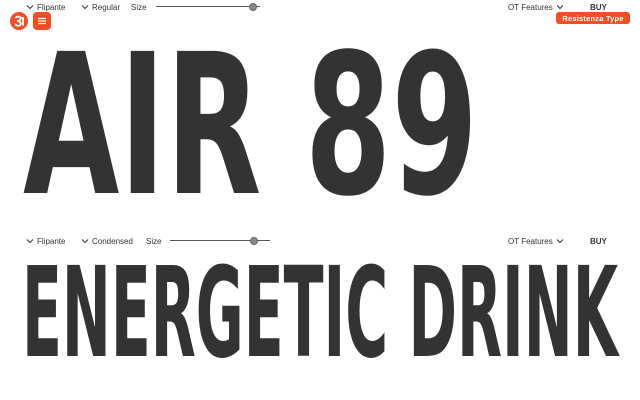  I want to click on size-slider-track, so click(208, 6).